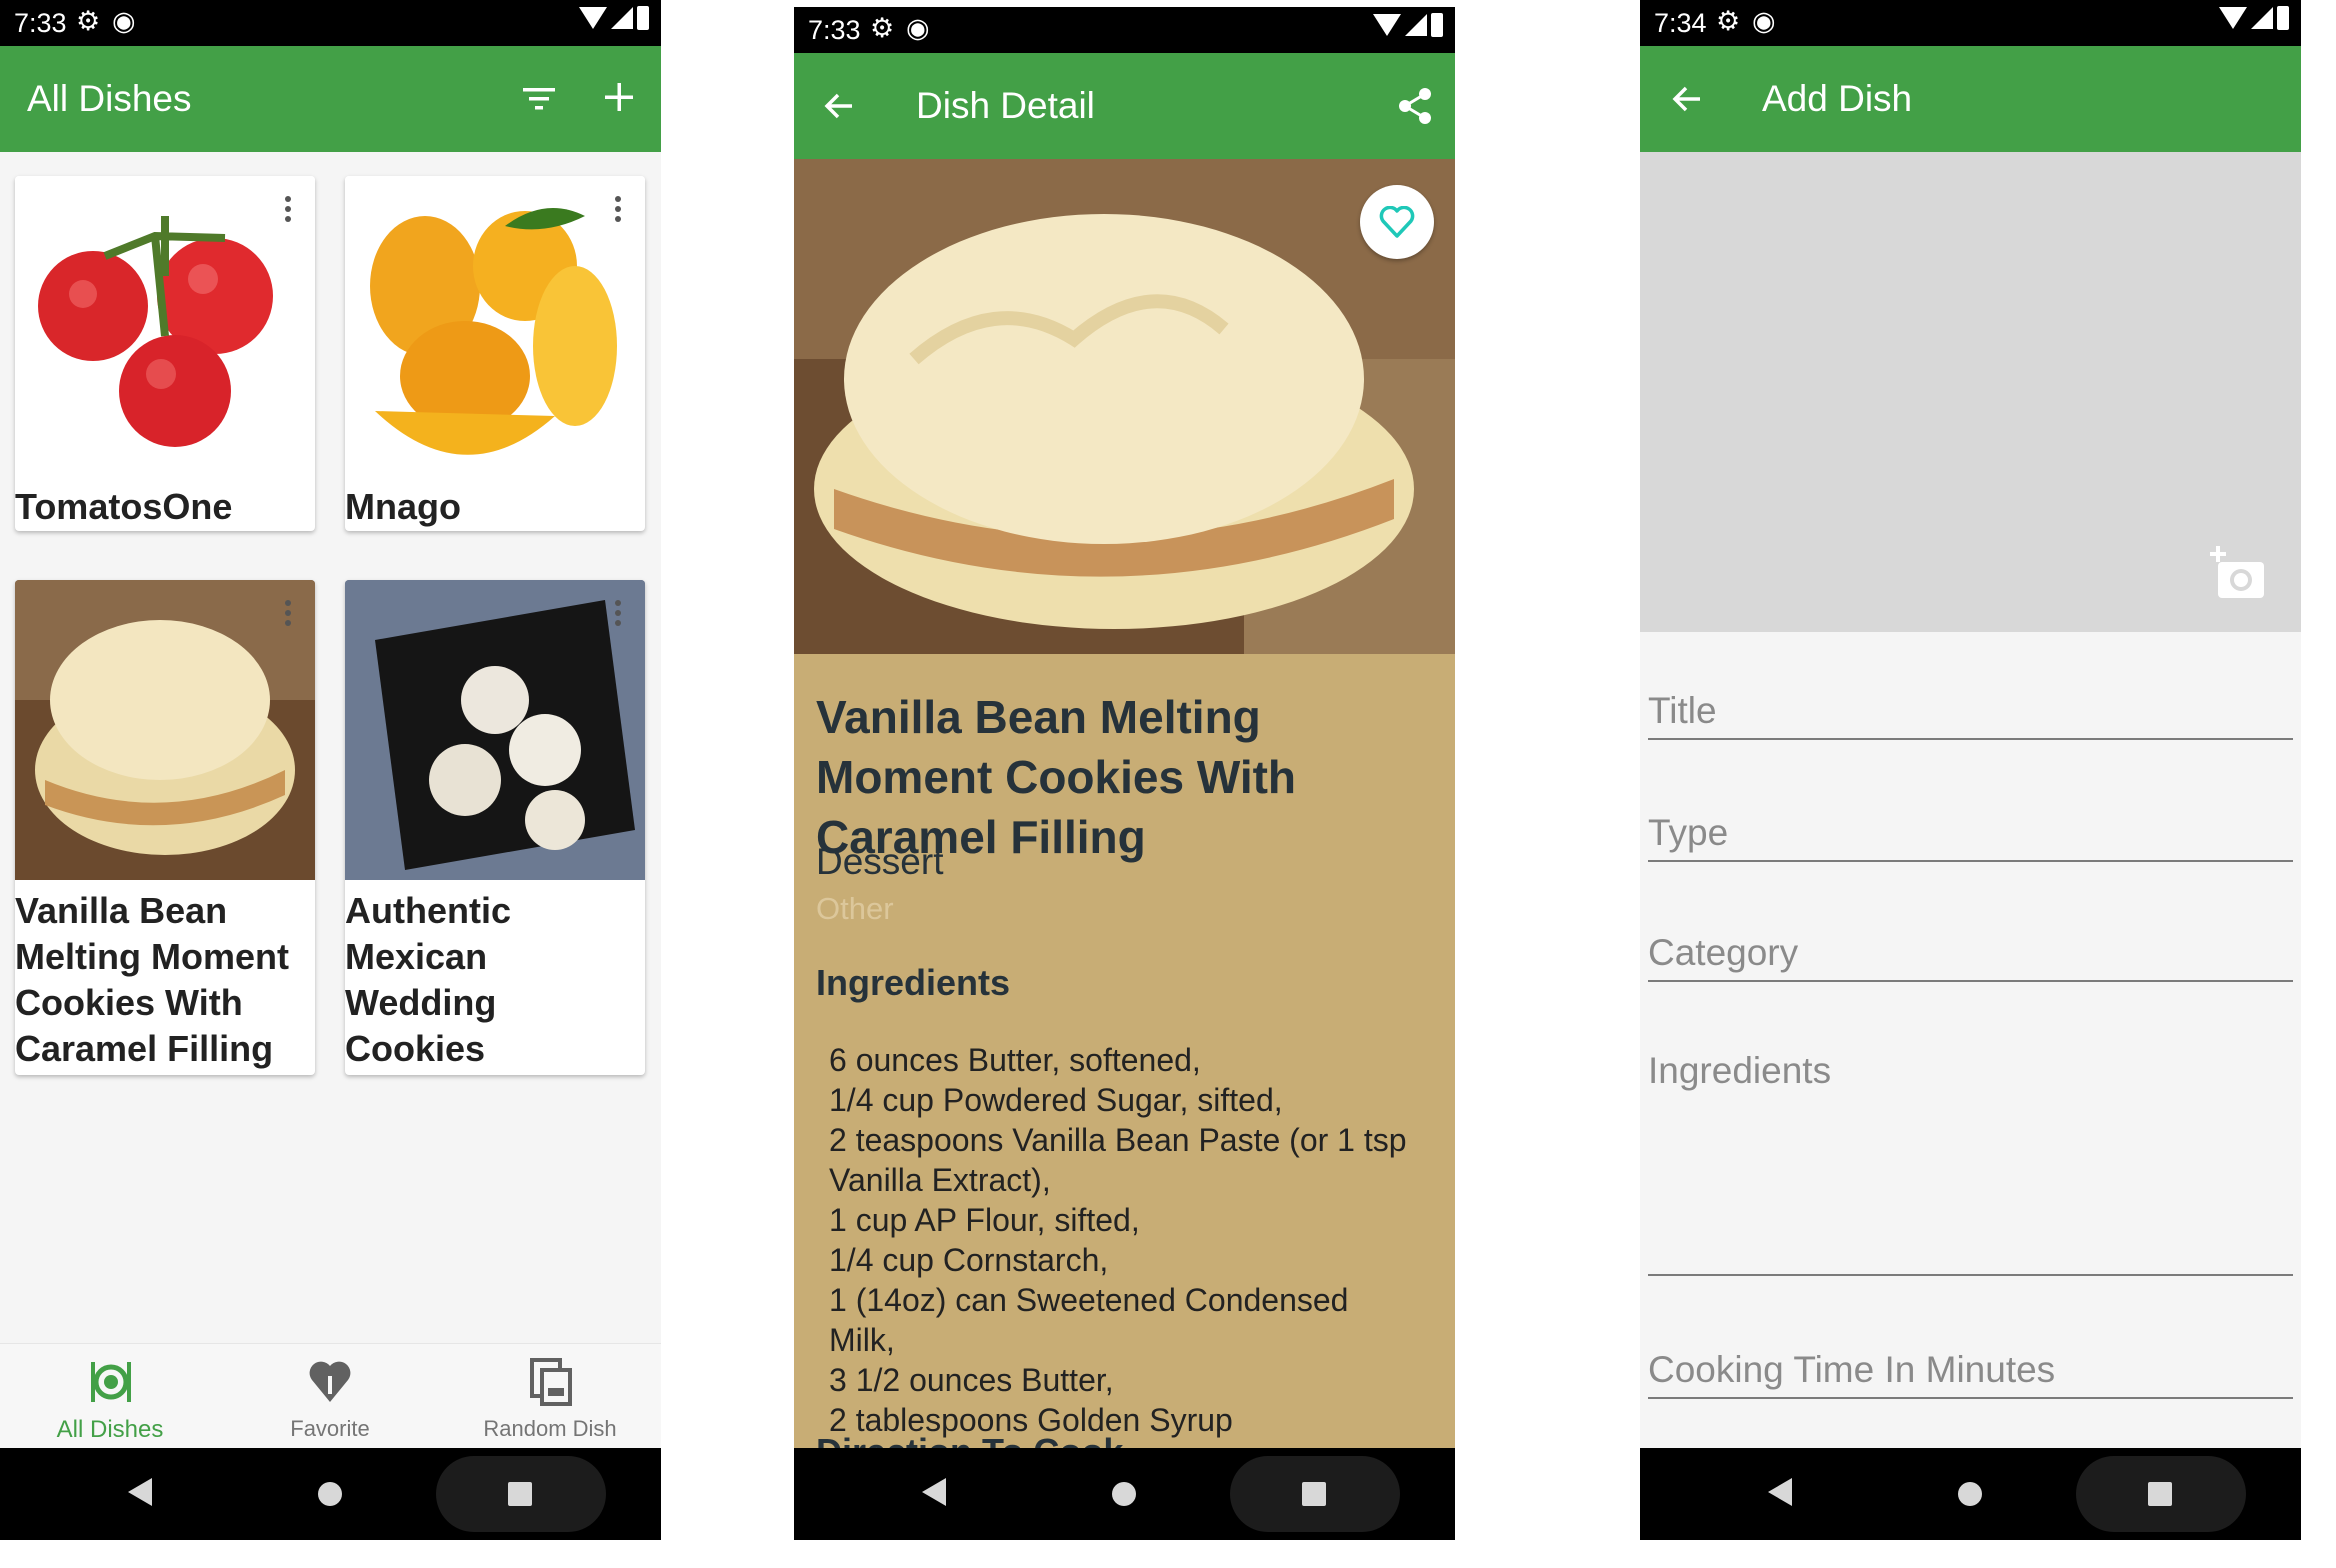  Describe the element at coordinates (855, 908) in the screenshot. I see `dish-category: Other` at that location.